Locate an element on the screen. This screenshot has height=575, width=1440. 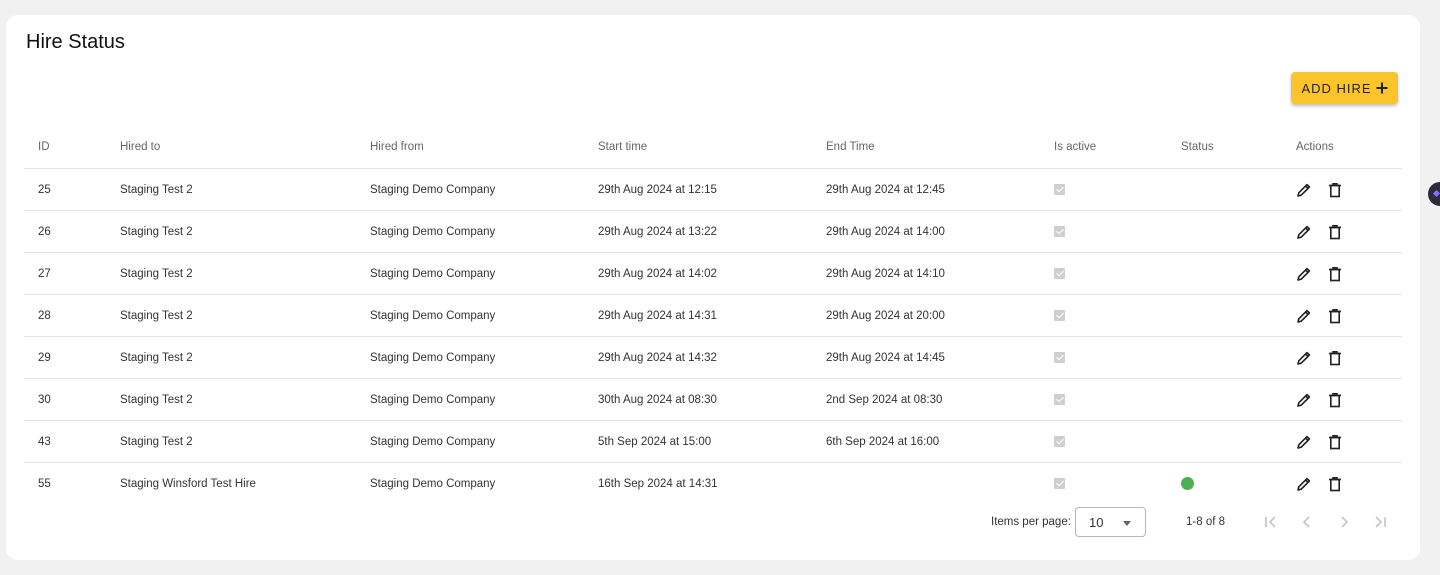
column-header-end-time: End Time is located at coordinates (926, 147).